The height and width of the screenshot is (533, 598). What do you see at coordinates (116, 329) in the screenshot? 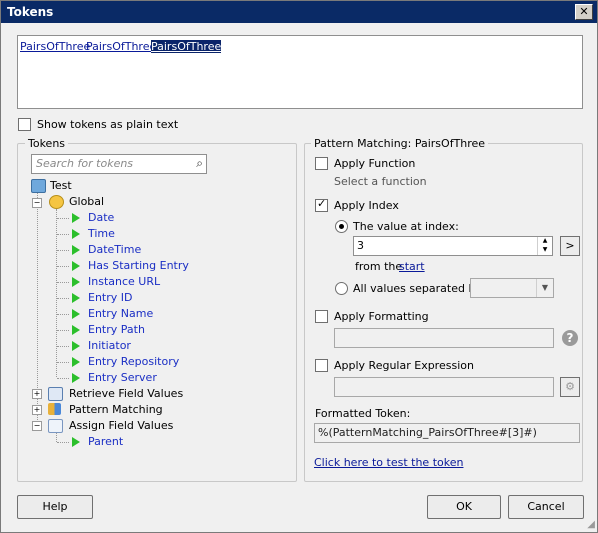
I see `tree-leaf-token: Entry Path` at bounding box center [116, 329].